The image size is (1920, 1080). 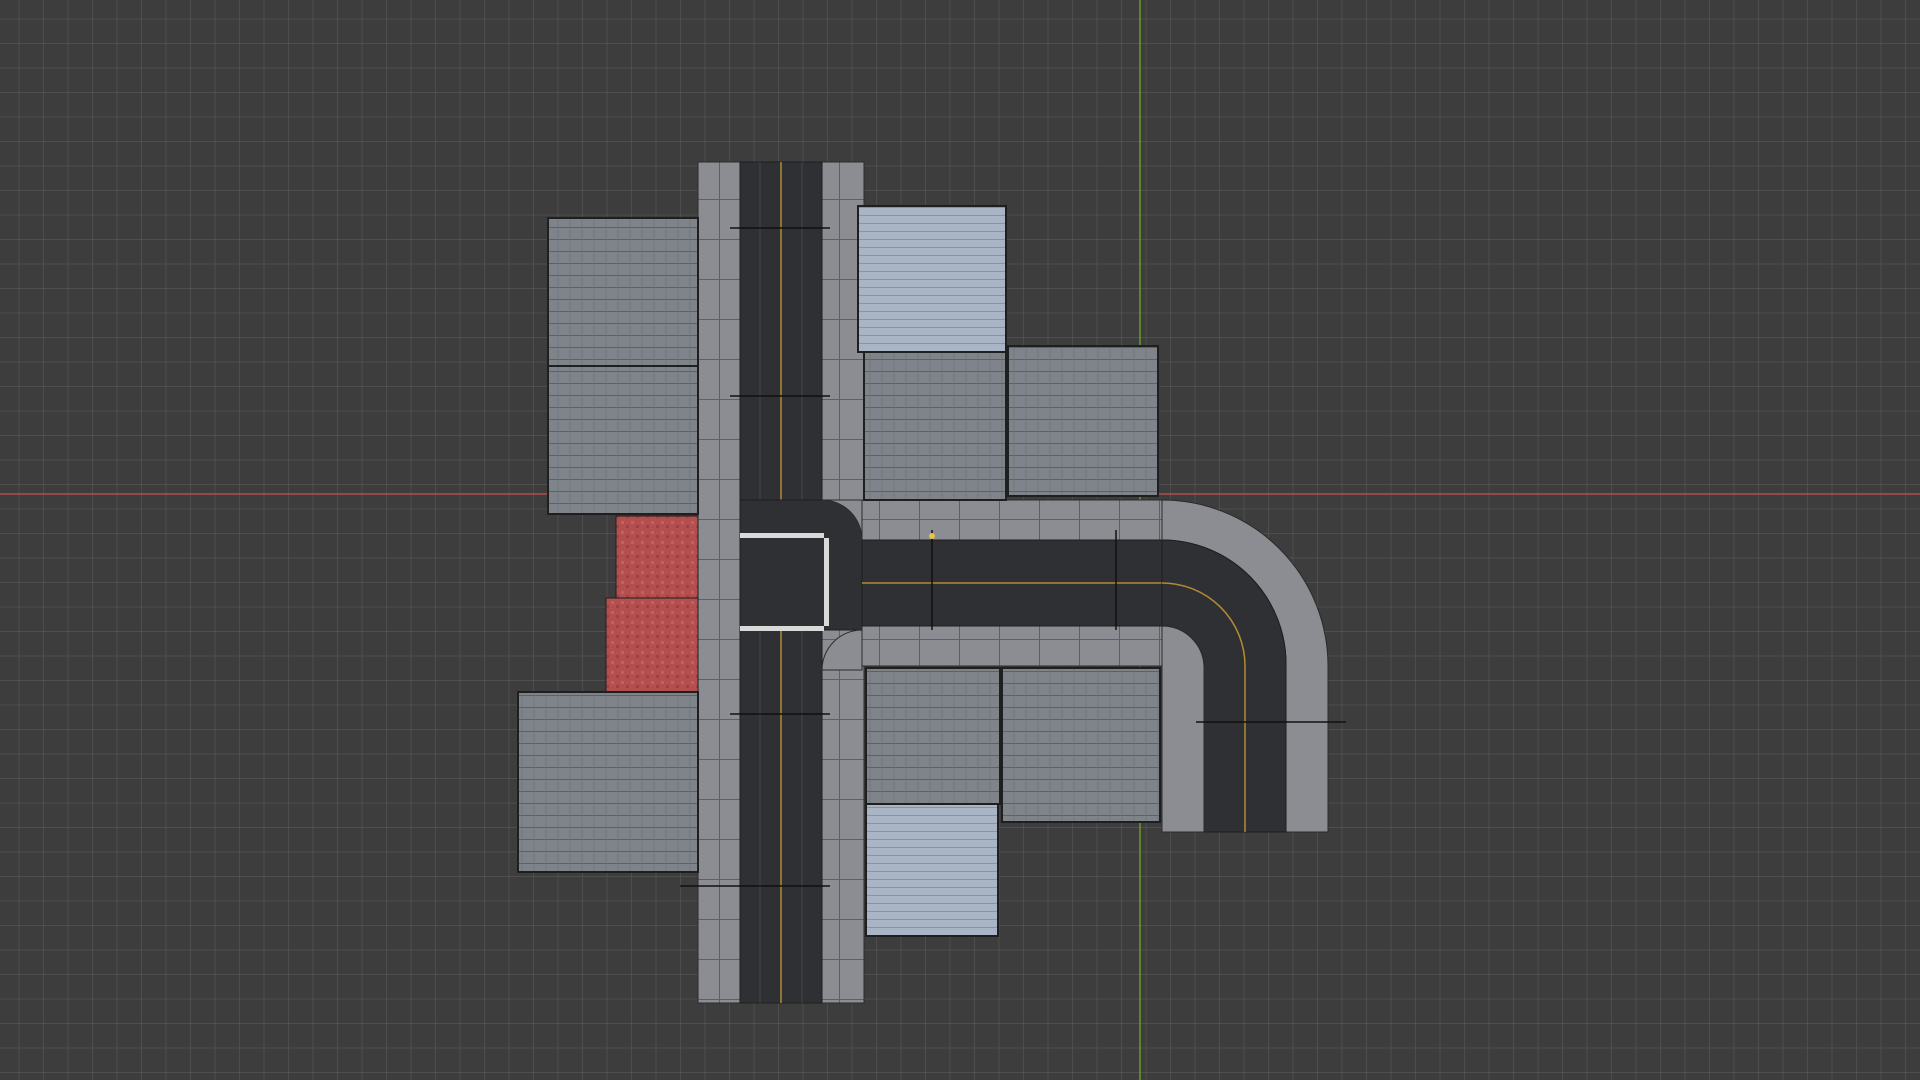 I want to click on curve-sidewalk-inner, so click(x=1183, y=729).